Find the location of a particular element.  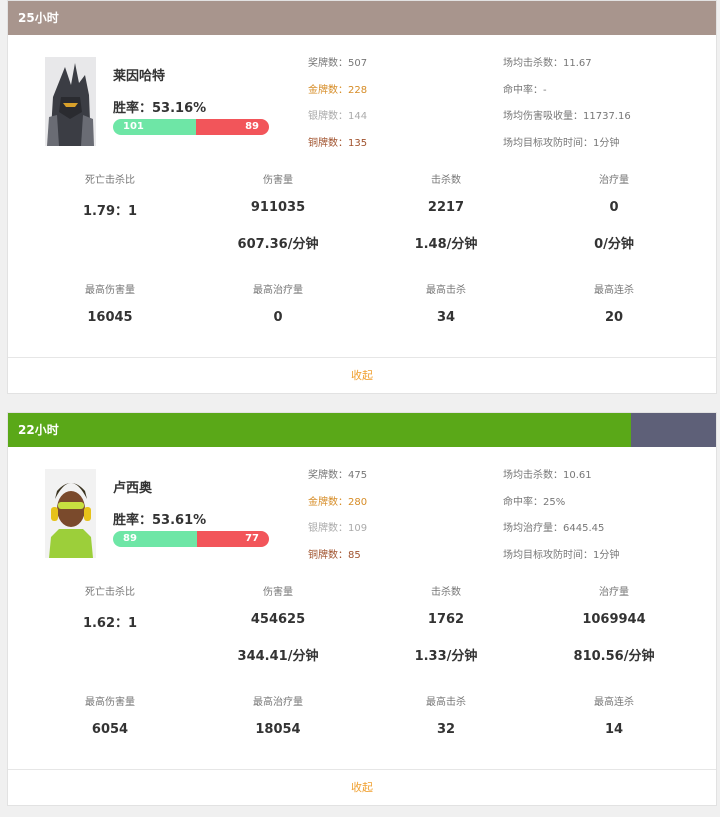

medal-stats: 奖牌数：475 金牌数：280 银牌数：109 铜牌数：85 is located at coordinates (337, 516).